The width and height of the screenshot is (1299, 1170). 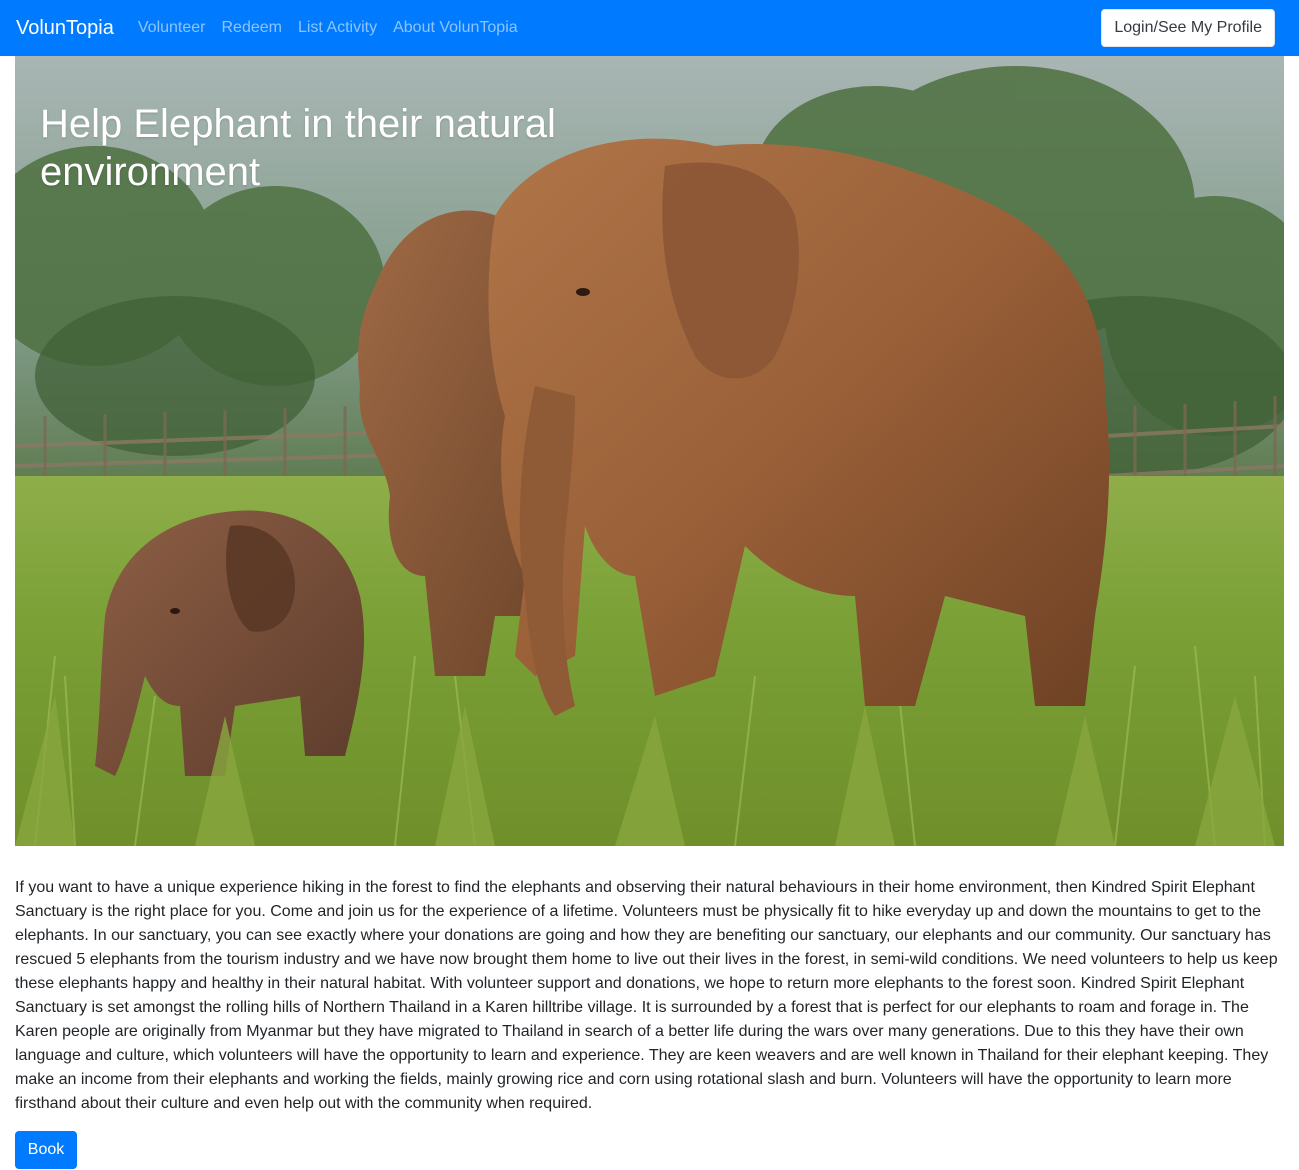 I want to click on nav-link-list-activity: List Activity, so click(x=337, y=28).